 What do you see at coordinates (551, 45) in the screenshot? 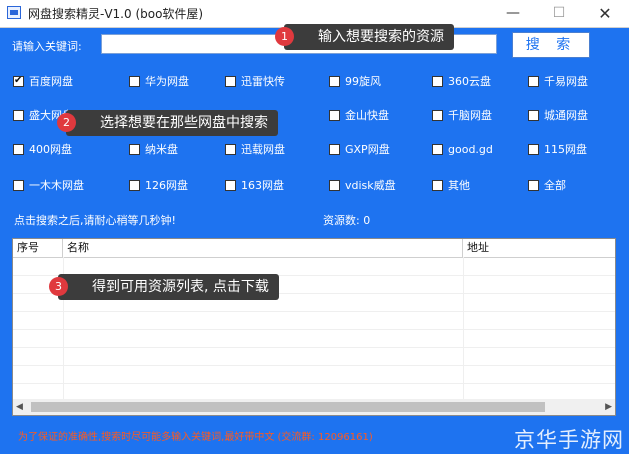
I see `search-button: 搜 索` at bounding box center [551, 45].